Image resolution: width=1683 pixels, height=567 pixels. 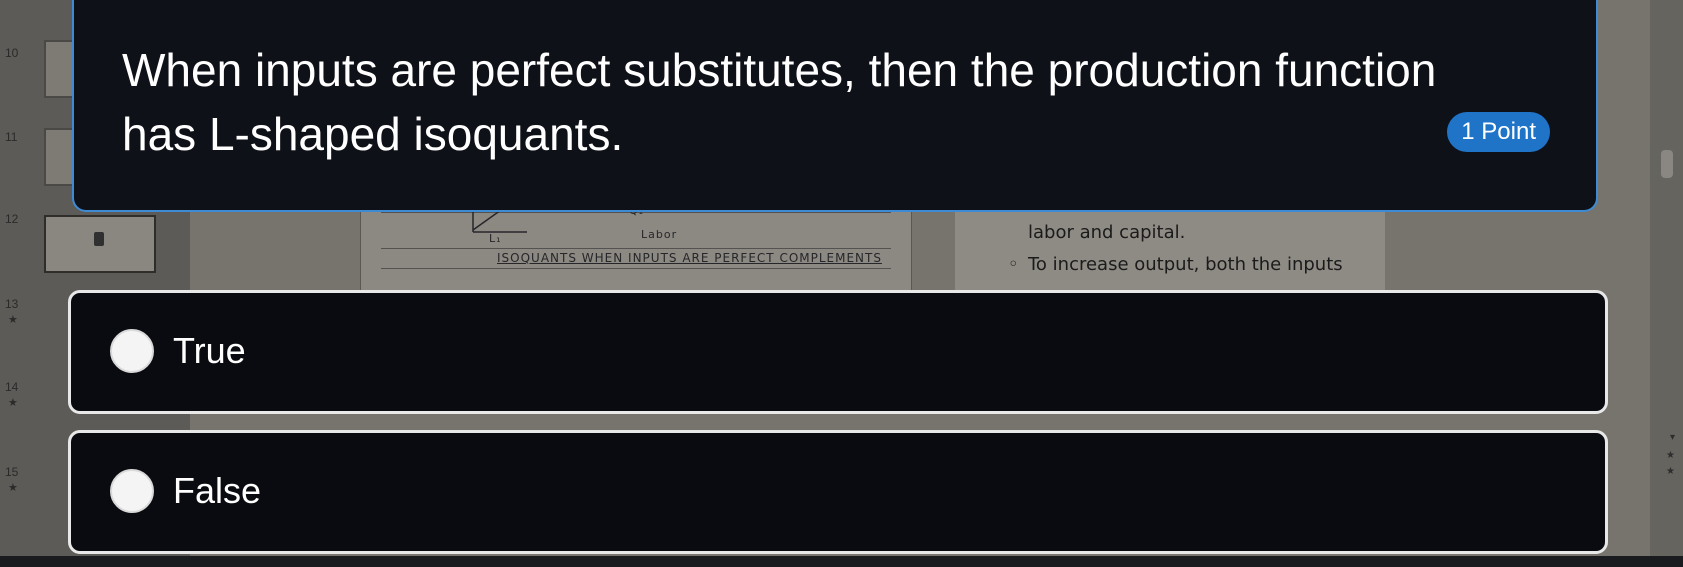 I want to click on axis-label: L₁, so click(x=495, y=238).